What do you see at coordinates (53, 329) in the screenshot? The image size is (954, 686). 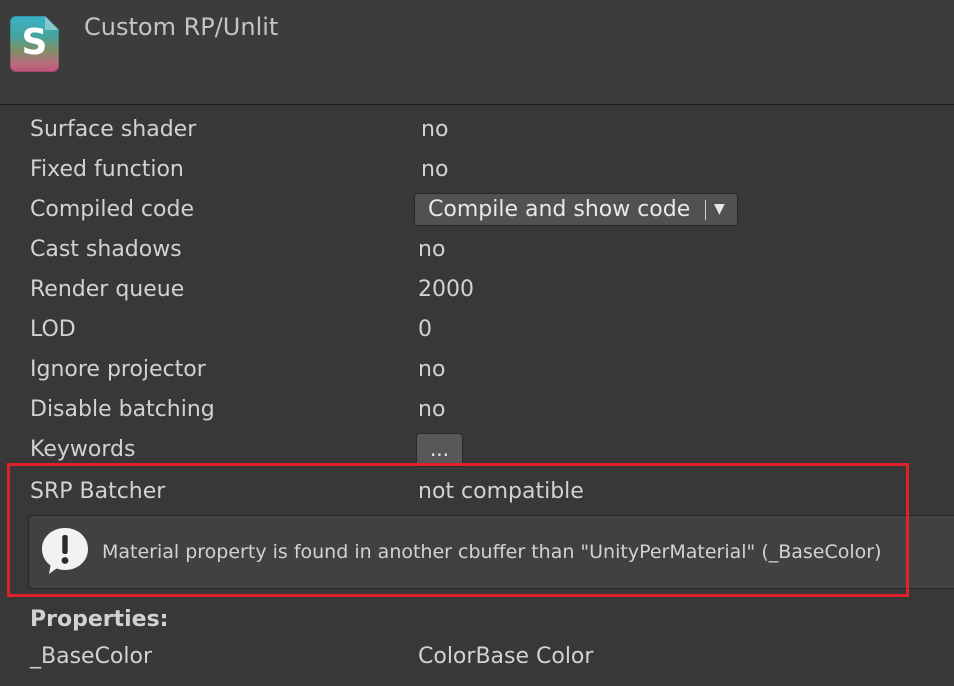 I see `lod-label: LOD` at bounding box center [53, 329].